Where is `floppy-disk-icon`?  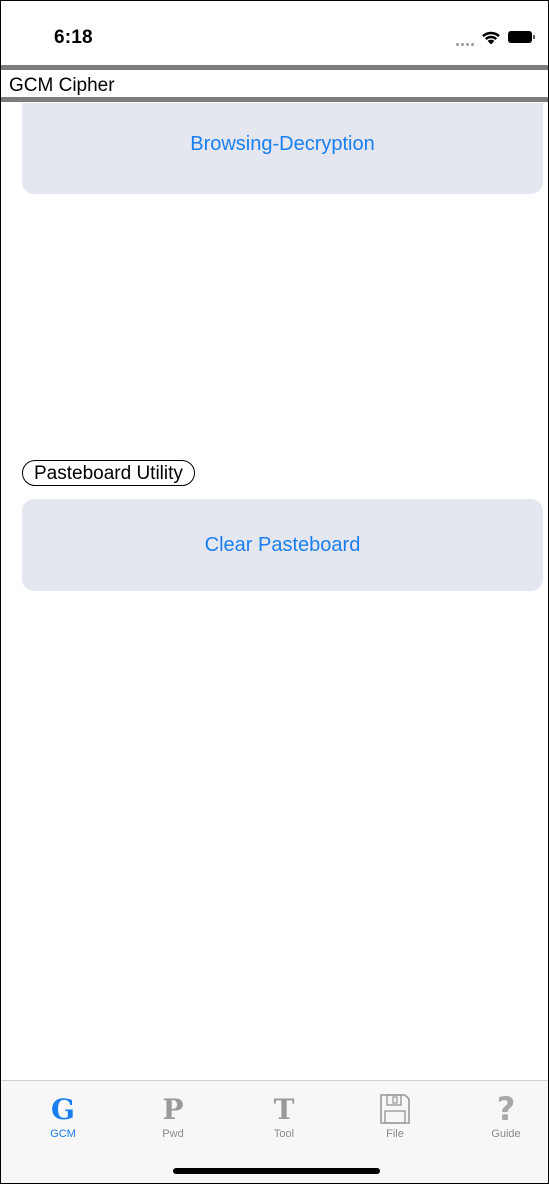
floppy-disk-icon is located at coordinates (395, 1109).